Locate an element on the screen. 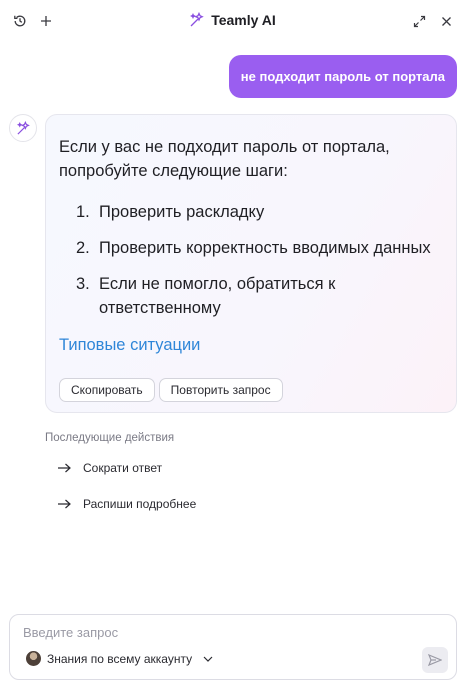  step-number: 2. is located at coordinates (83, 248).